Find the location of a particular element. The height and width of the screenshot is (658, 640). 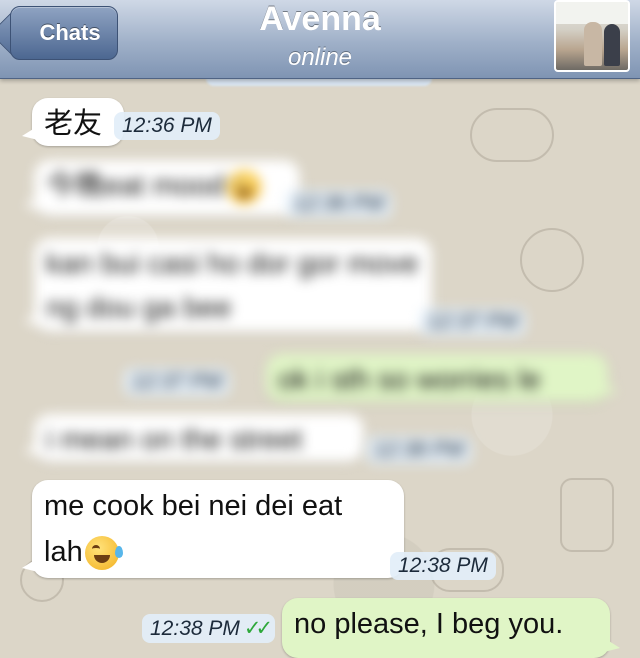

message-bubble-outgoing: no please, I beg you. is located at coordinates (451, 628).